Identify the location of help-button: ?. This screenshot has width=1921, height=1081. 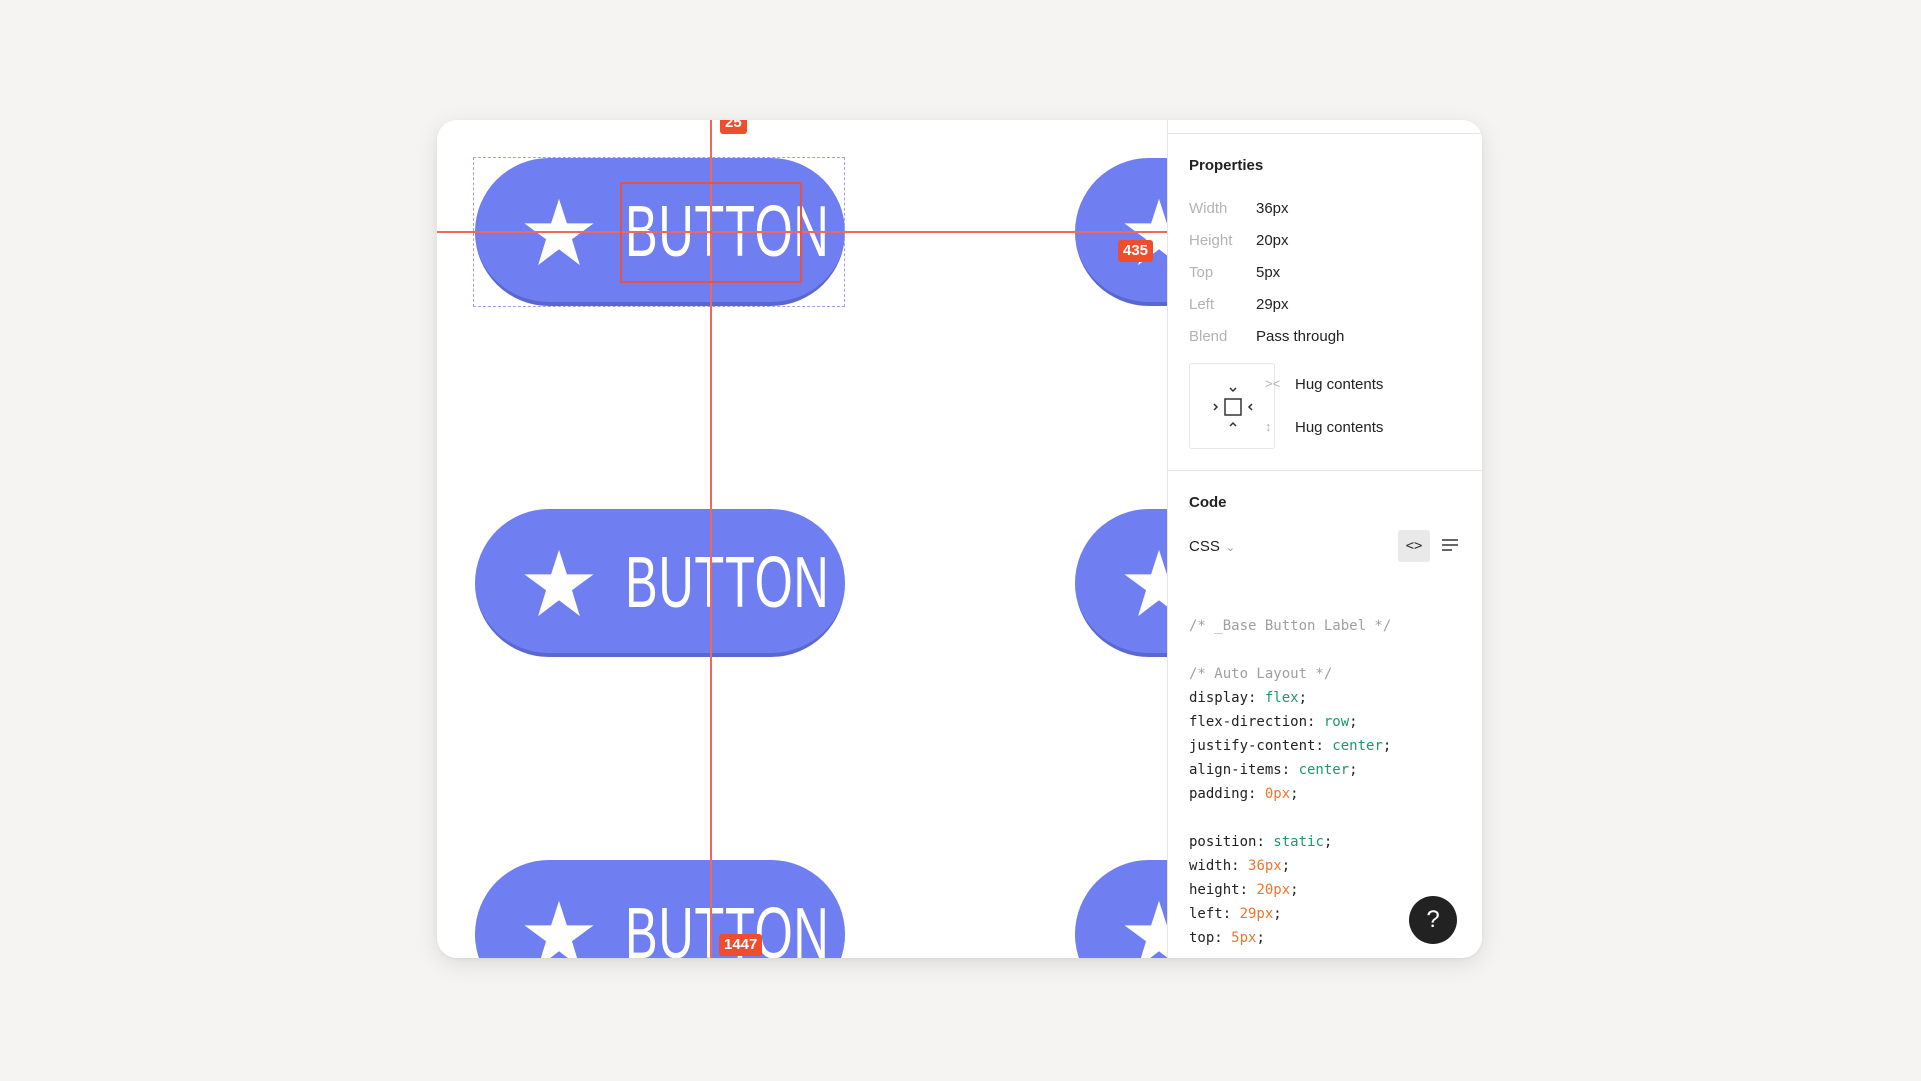
(1433, 920).